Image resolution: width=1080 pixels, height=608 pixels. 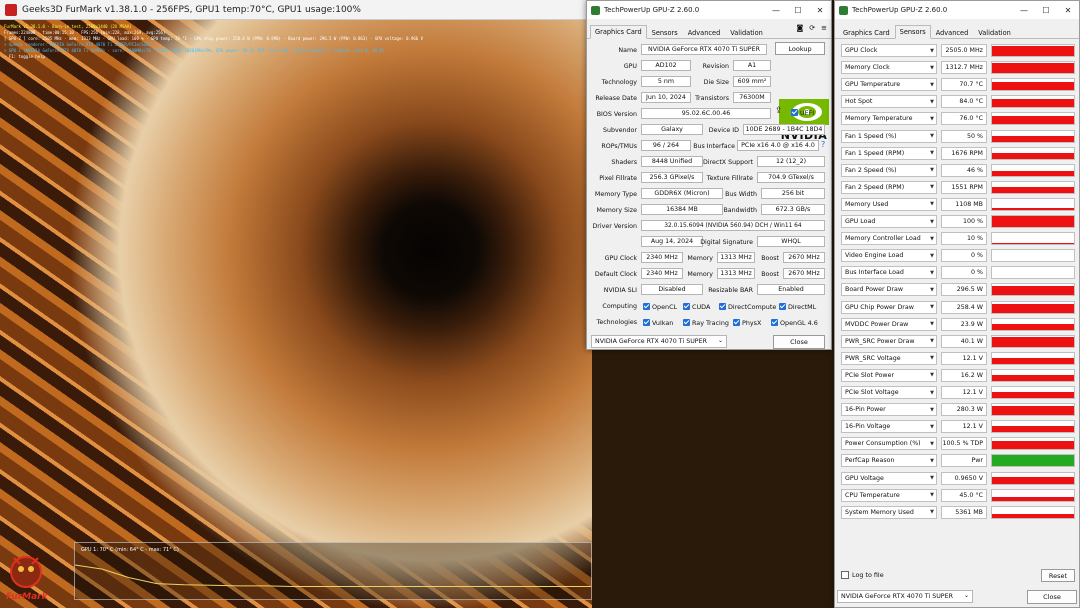 I want to click on sensor-value: 50 %, so click(x=964, y=136).